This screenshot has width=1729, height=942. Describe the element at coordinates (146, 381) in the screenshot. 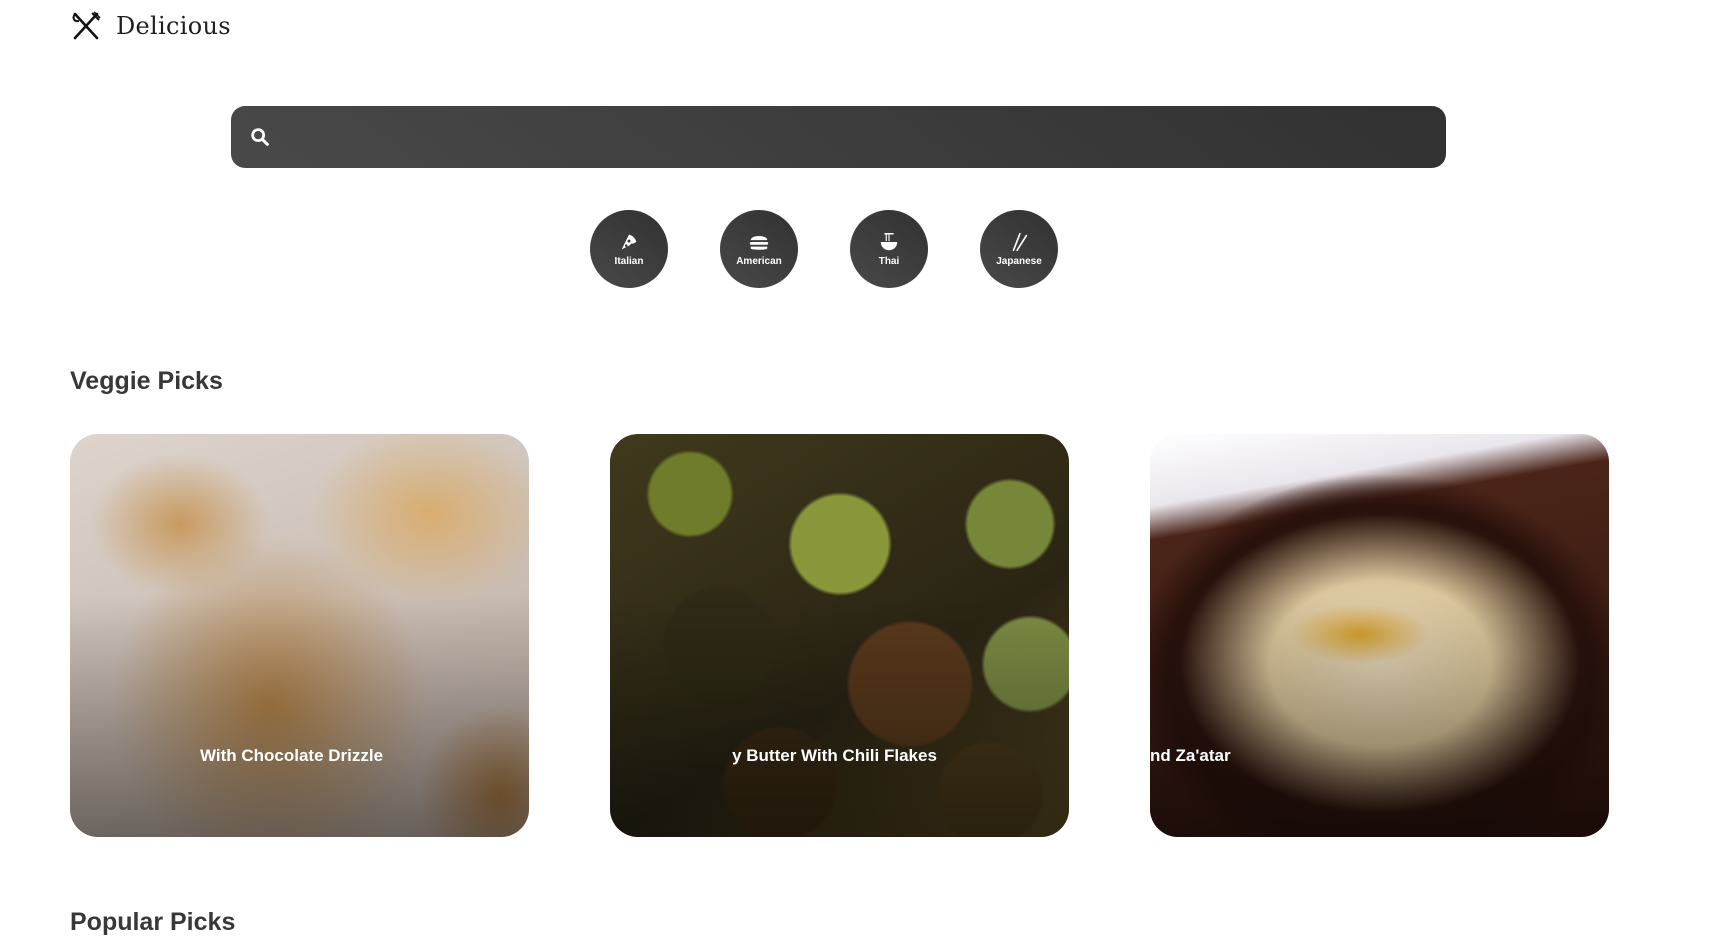

I see `veggie-picks-heading: Veggie Picks` at that location.